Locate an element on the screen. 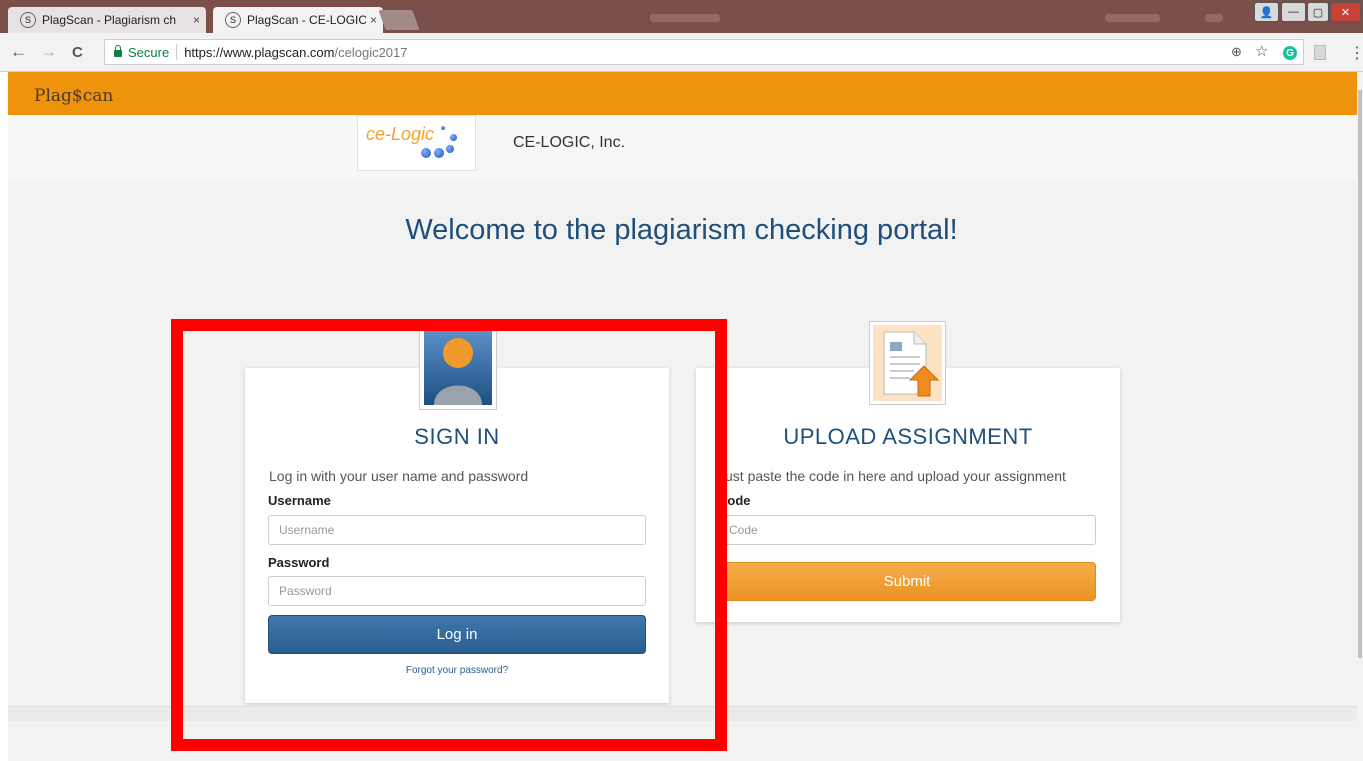  url-host: https://www.plagscan.com is located at coordinates (259, 52).